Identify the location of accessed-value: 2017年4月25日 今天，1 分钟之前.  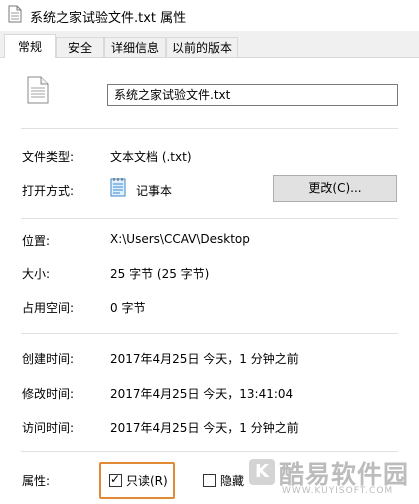
(204, 428).